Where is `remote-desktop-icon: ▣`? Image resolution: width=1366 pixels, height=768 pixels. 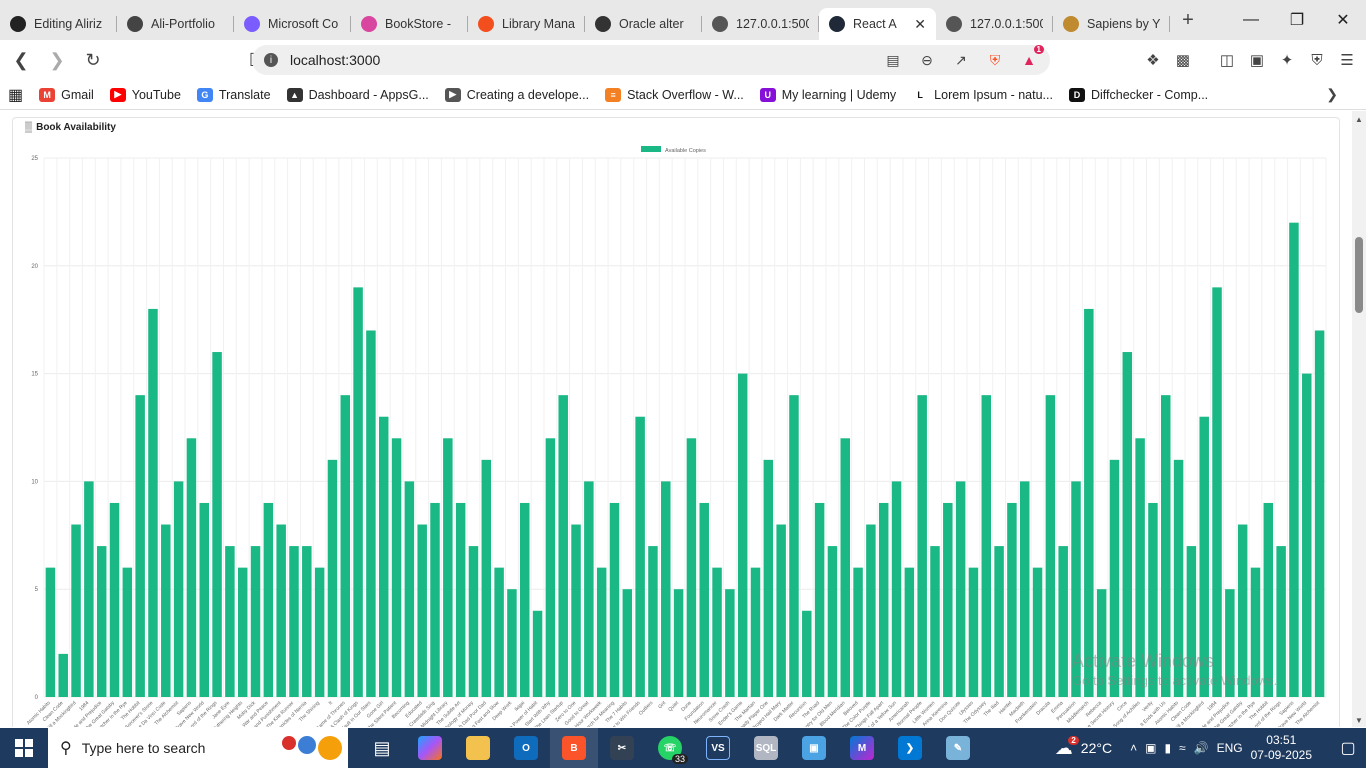 remote-desktop-icon: ▣ is located at coordinates (814, 748).